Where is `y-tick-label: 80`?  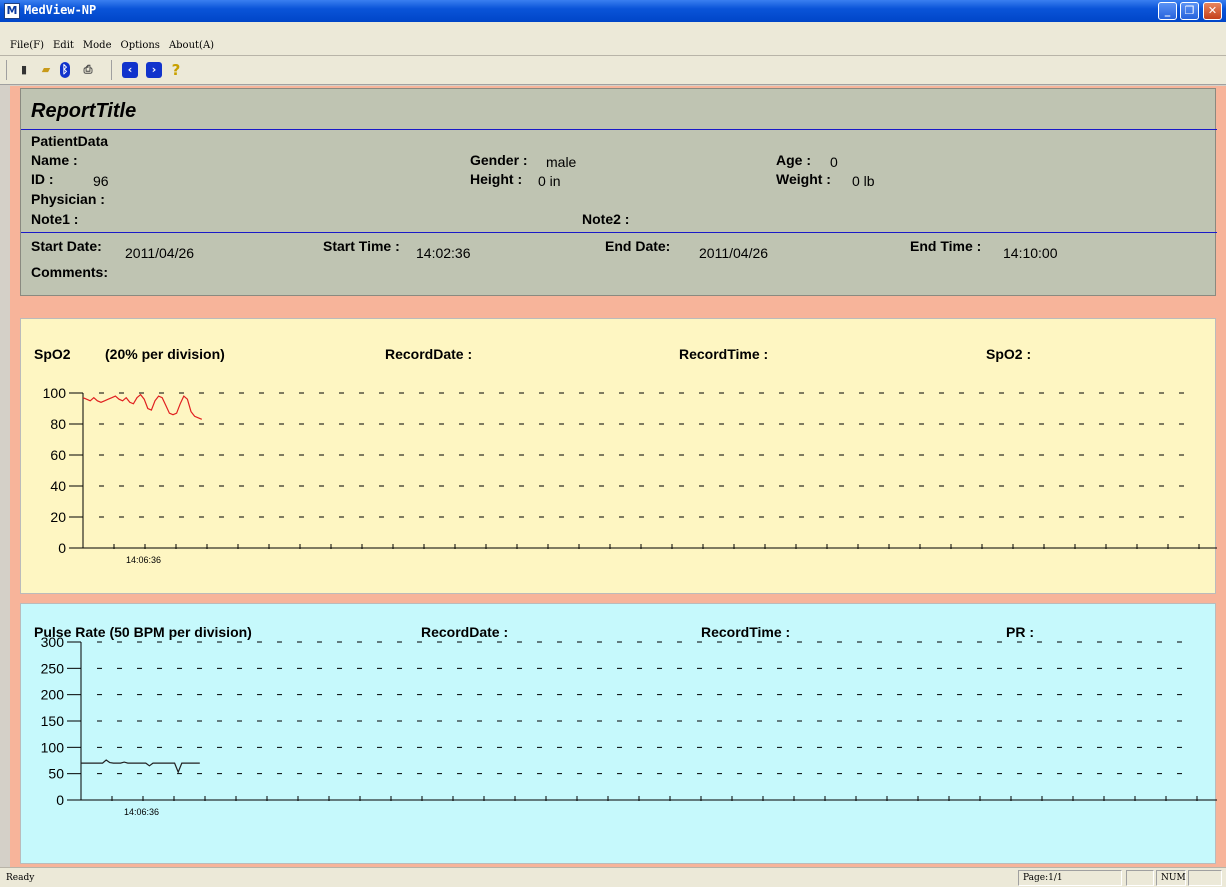
y-tick-label: 80 is located at coordinates (58, 424).